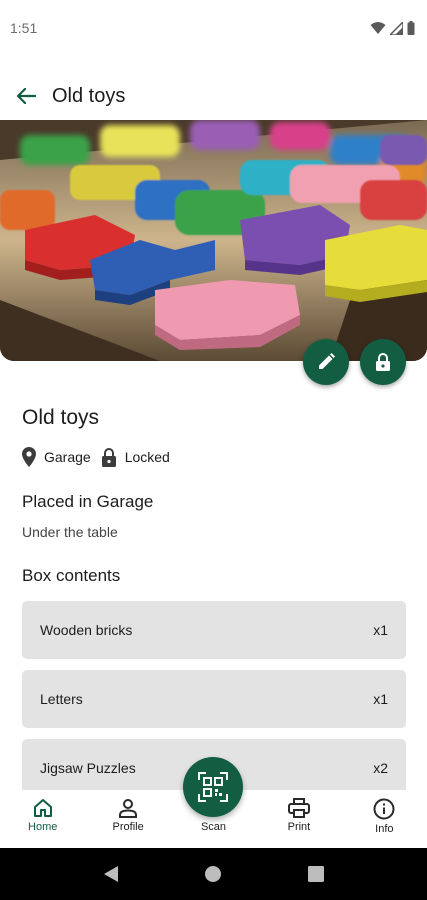 This screenshot has height=900, width=427. What do you see at coordinates (29, 457) in the screenshot?
I see `location-pin-icon` at bounding box center [29, 457].